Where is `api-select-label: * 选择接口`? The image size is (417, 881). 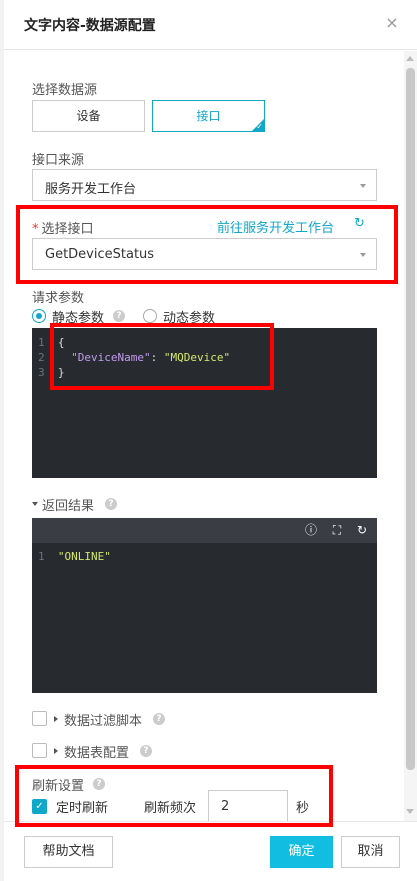 api-select-label: * 选择接口 is located at coordinates (63, 227).